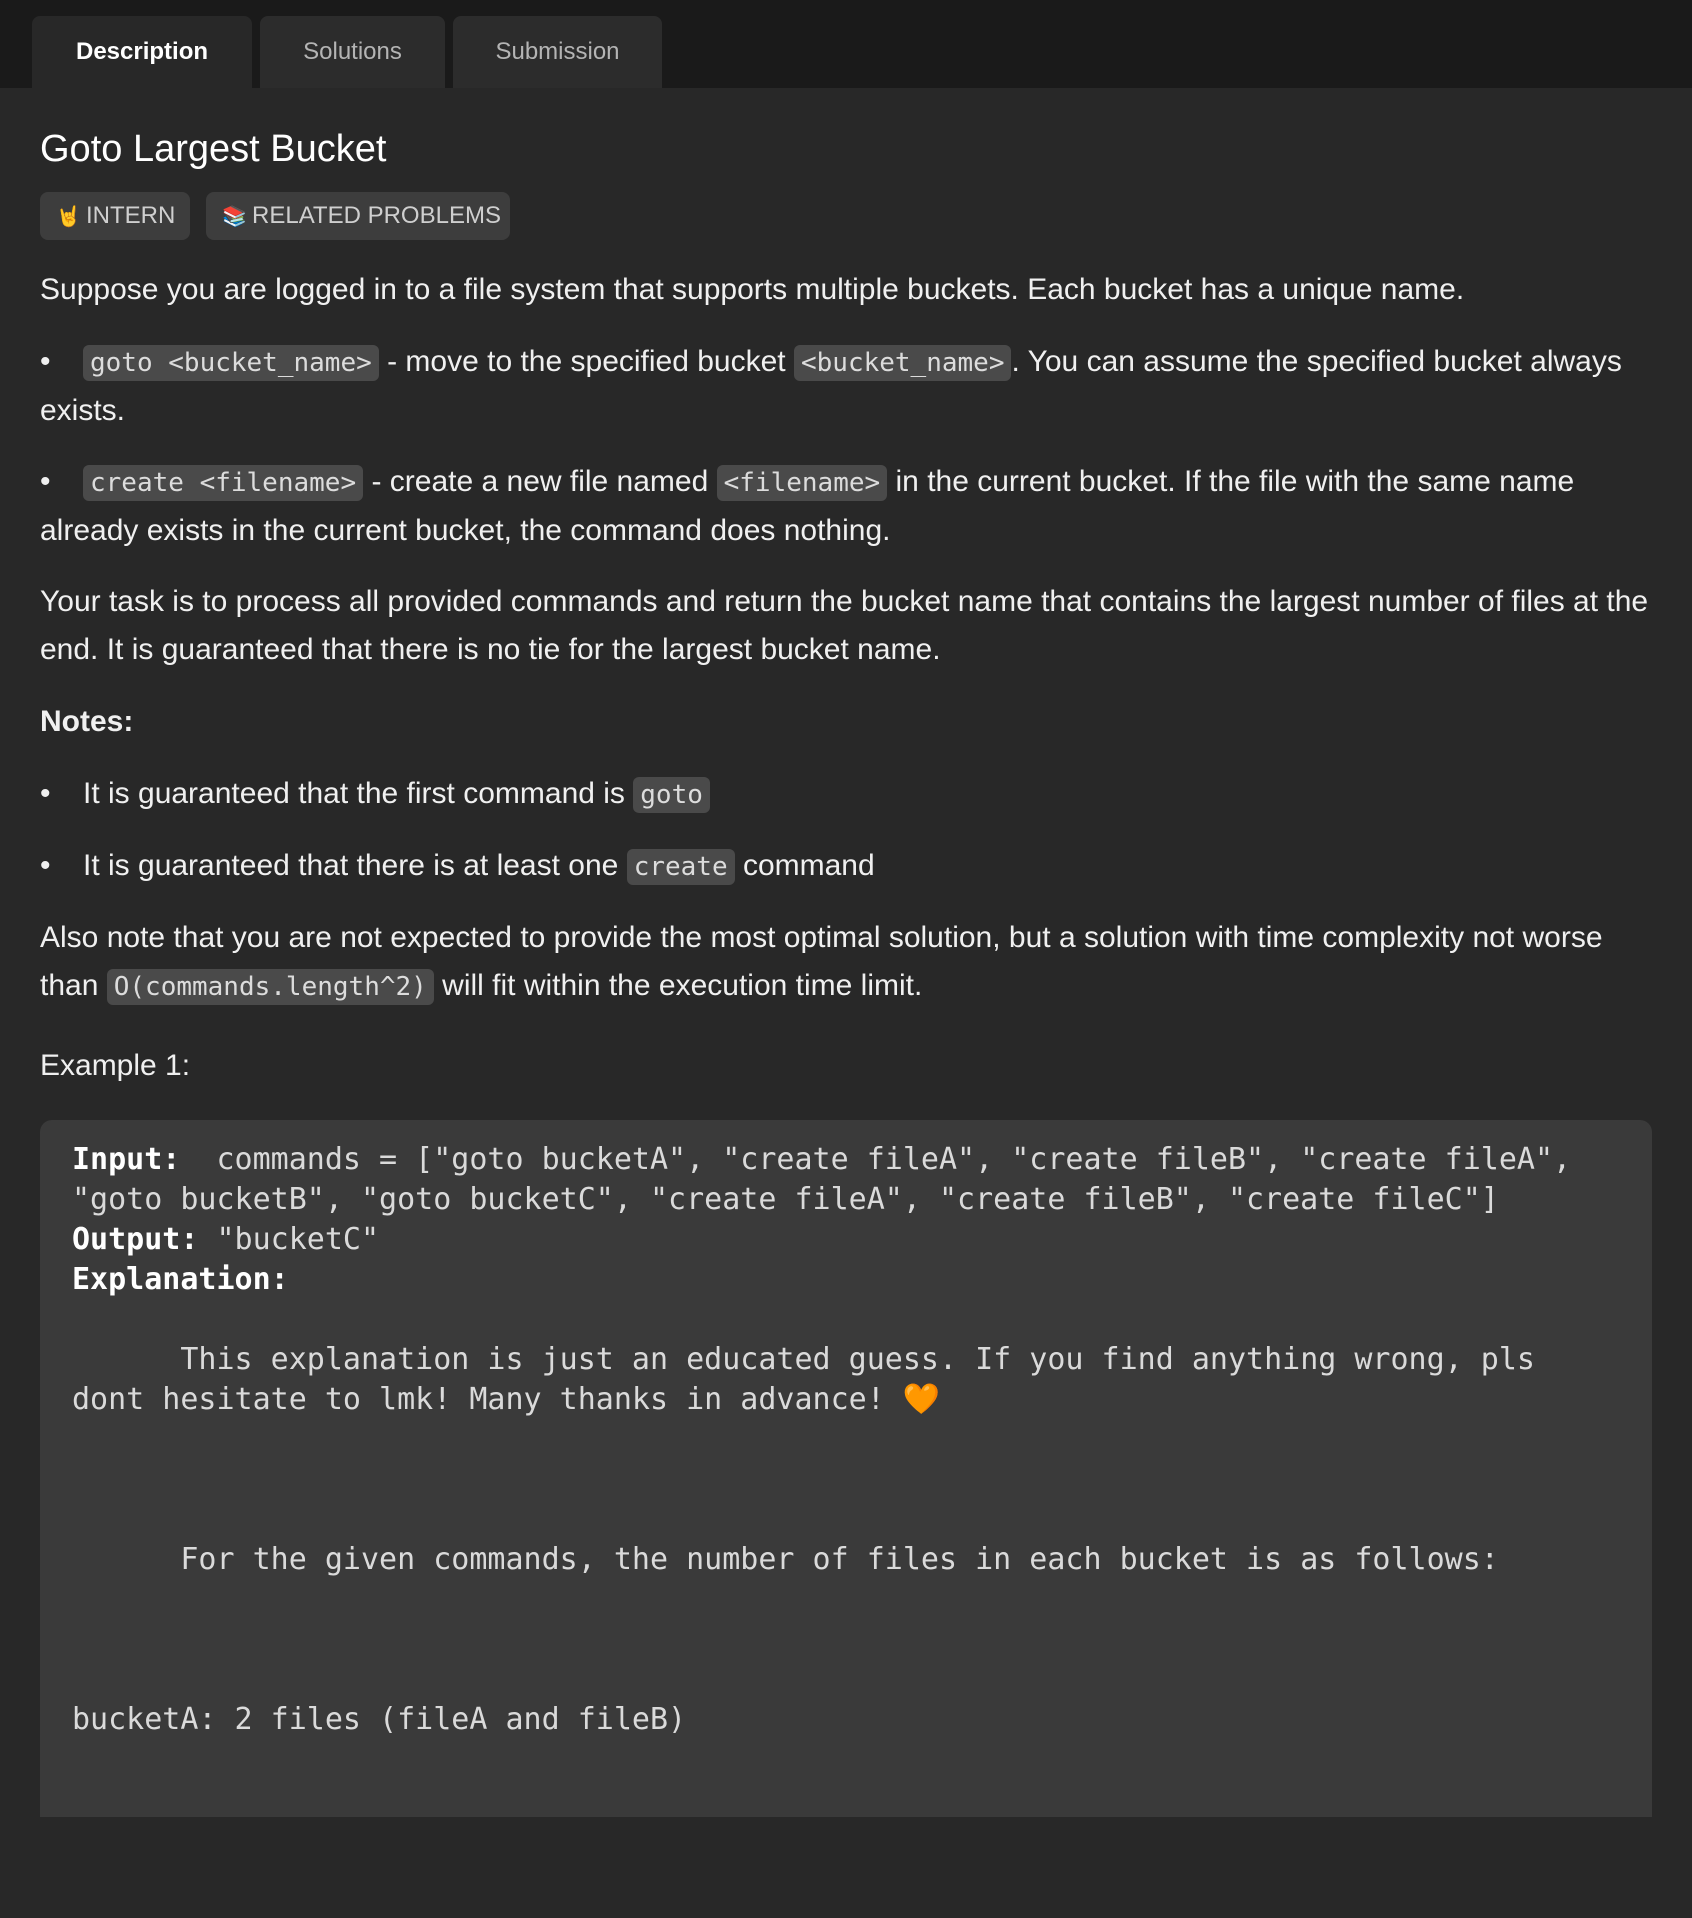 Image resolution: width=1692 pixels, height=1918 pixels. Describe the element at coordinates (180, 1279) in the screenshot. I see `explanation-label: Explanation:` at that location.